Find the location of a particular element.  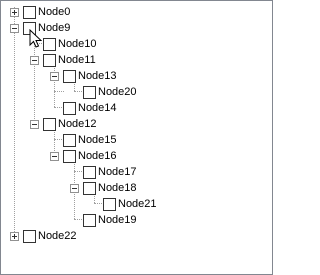

tree-node: Node16 is located at coordinates (84, 156).